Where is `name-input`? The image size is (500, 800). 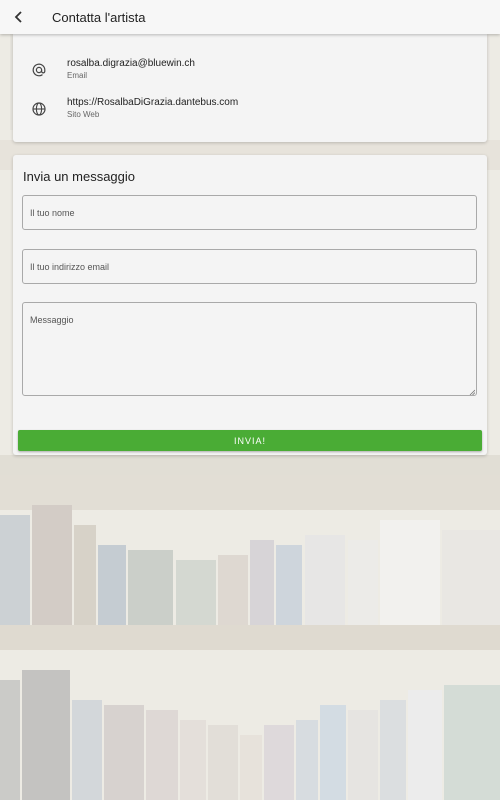 name-input is located at coordinates (249, 212).